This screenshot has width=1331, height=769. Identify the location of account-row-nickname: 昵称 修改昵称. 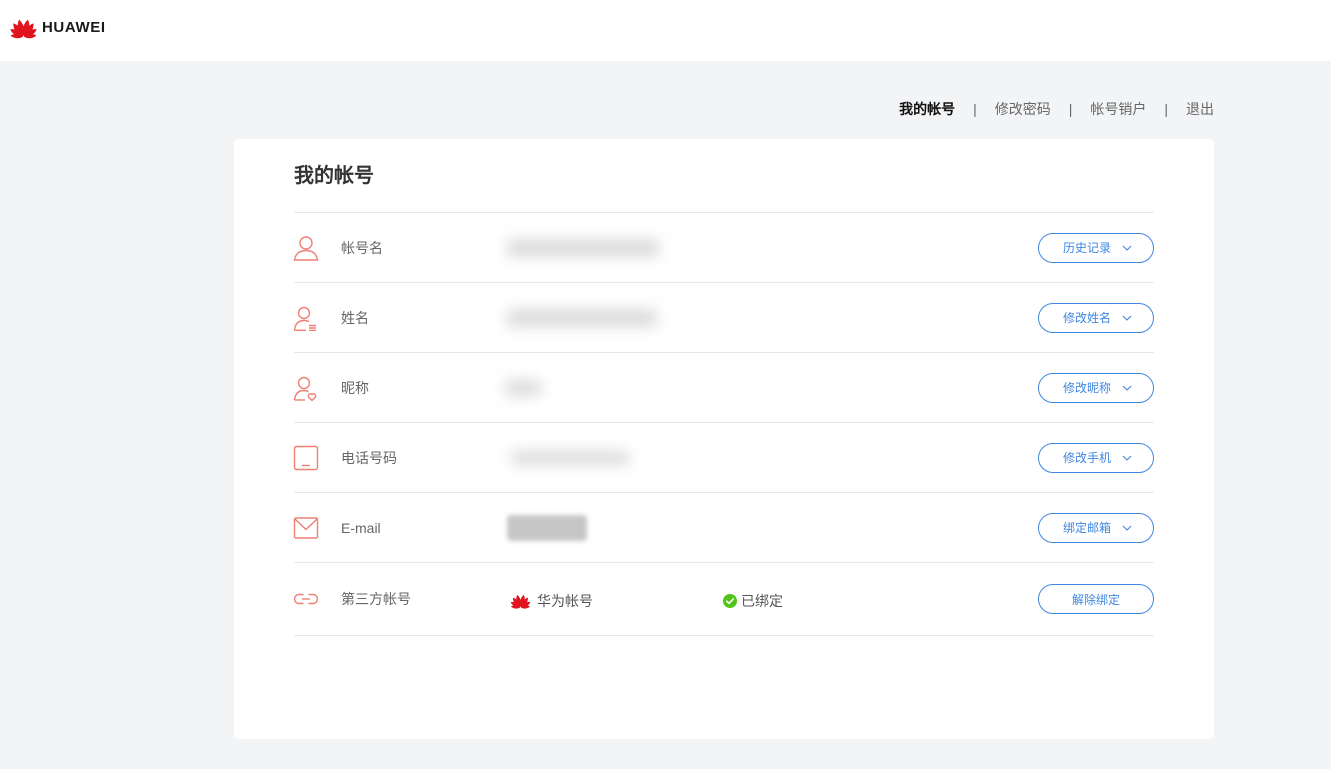
(723, 388).